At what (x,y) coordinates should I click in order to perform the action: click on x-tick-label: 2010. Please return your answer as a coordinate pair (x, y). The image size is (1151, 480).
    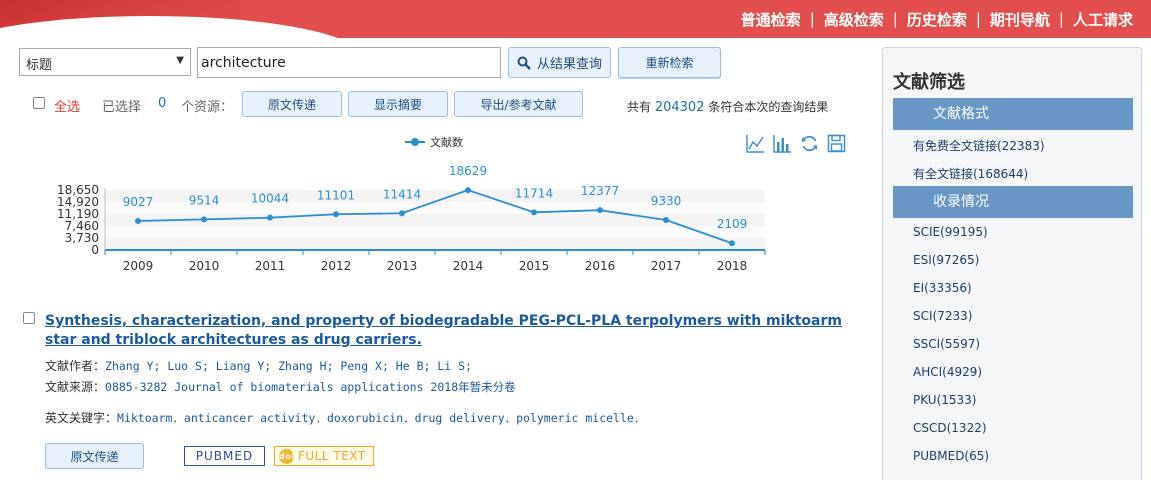
    Looking at the image, I should click on (204, 266).